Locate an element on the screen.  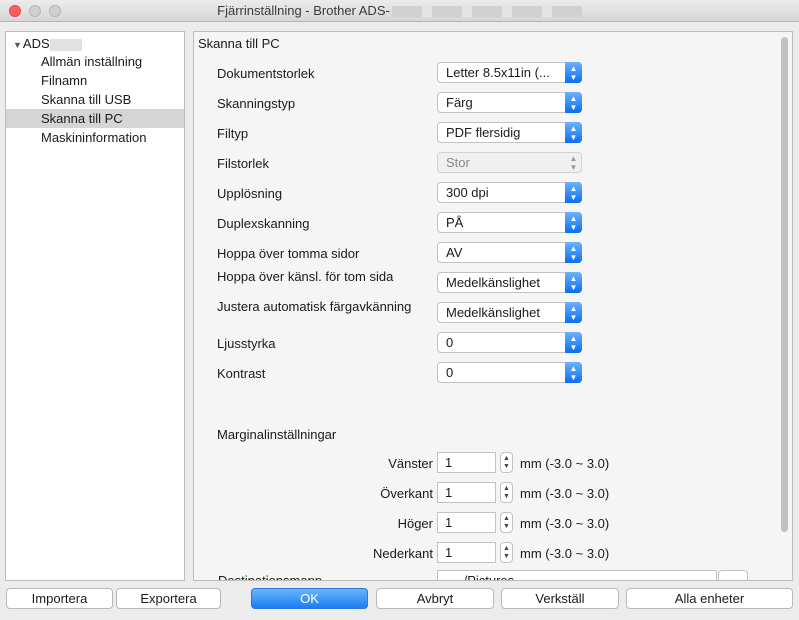
file-size-value: Stor is located at coordinates (458, 162).